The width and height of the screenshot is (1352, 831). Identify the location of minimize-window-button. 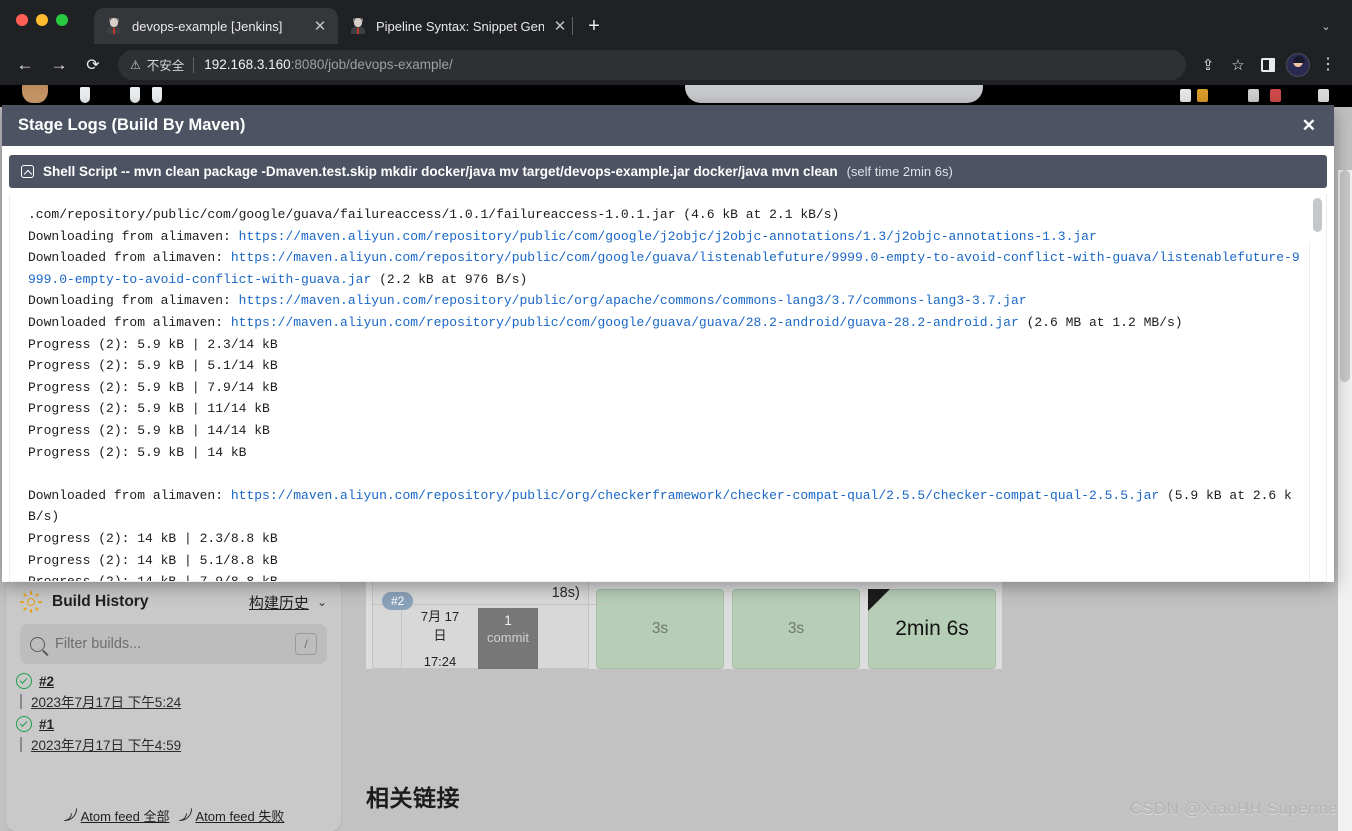
(42, 20).